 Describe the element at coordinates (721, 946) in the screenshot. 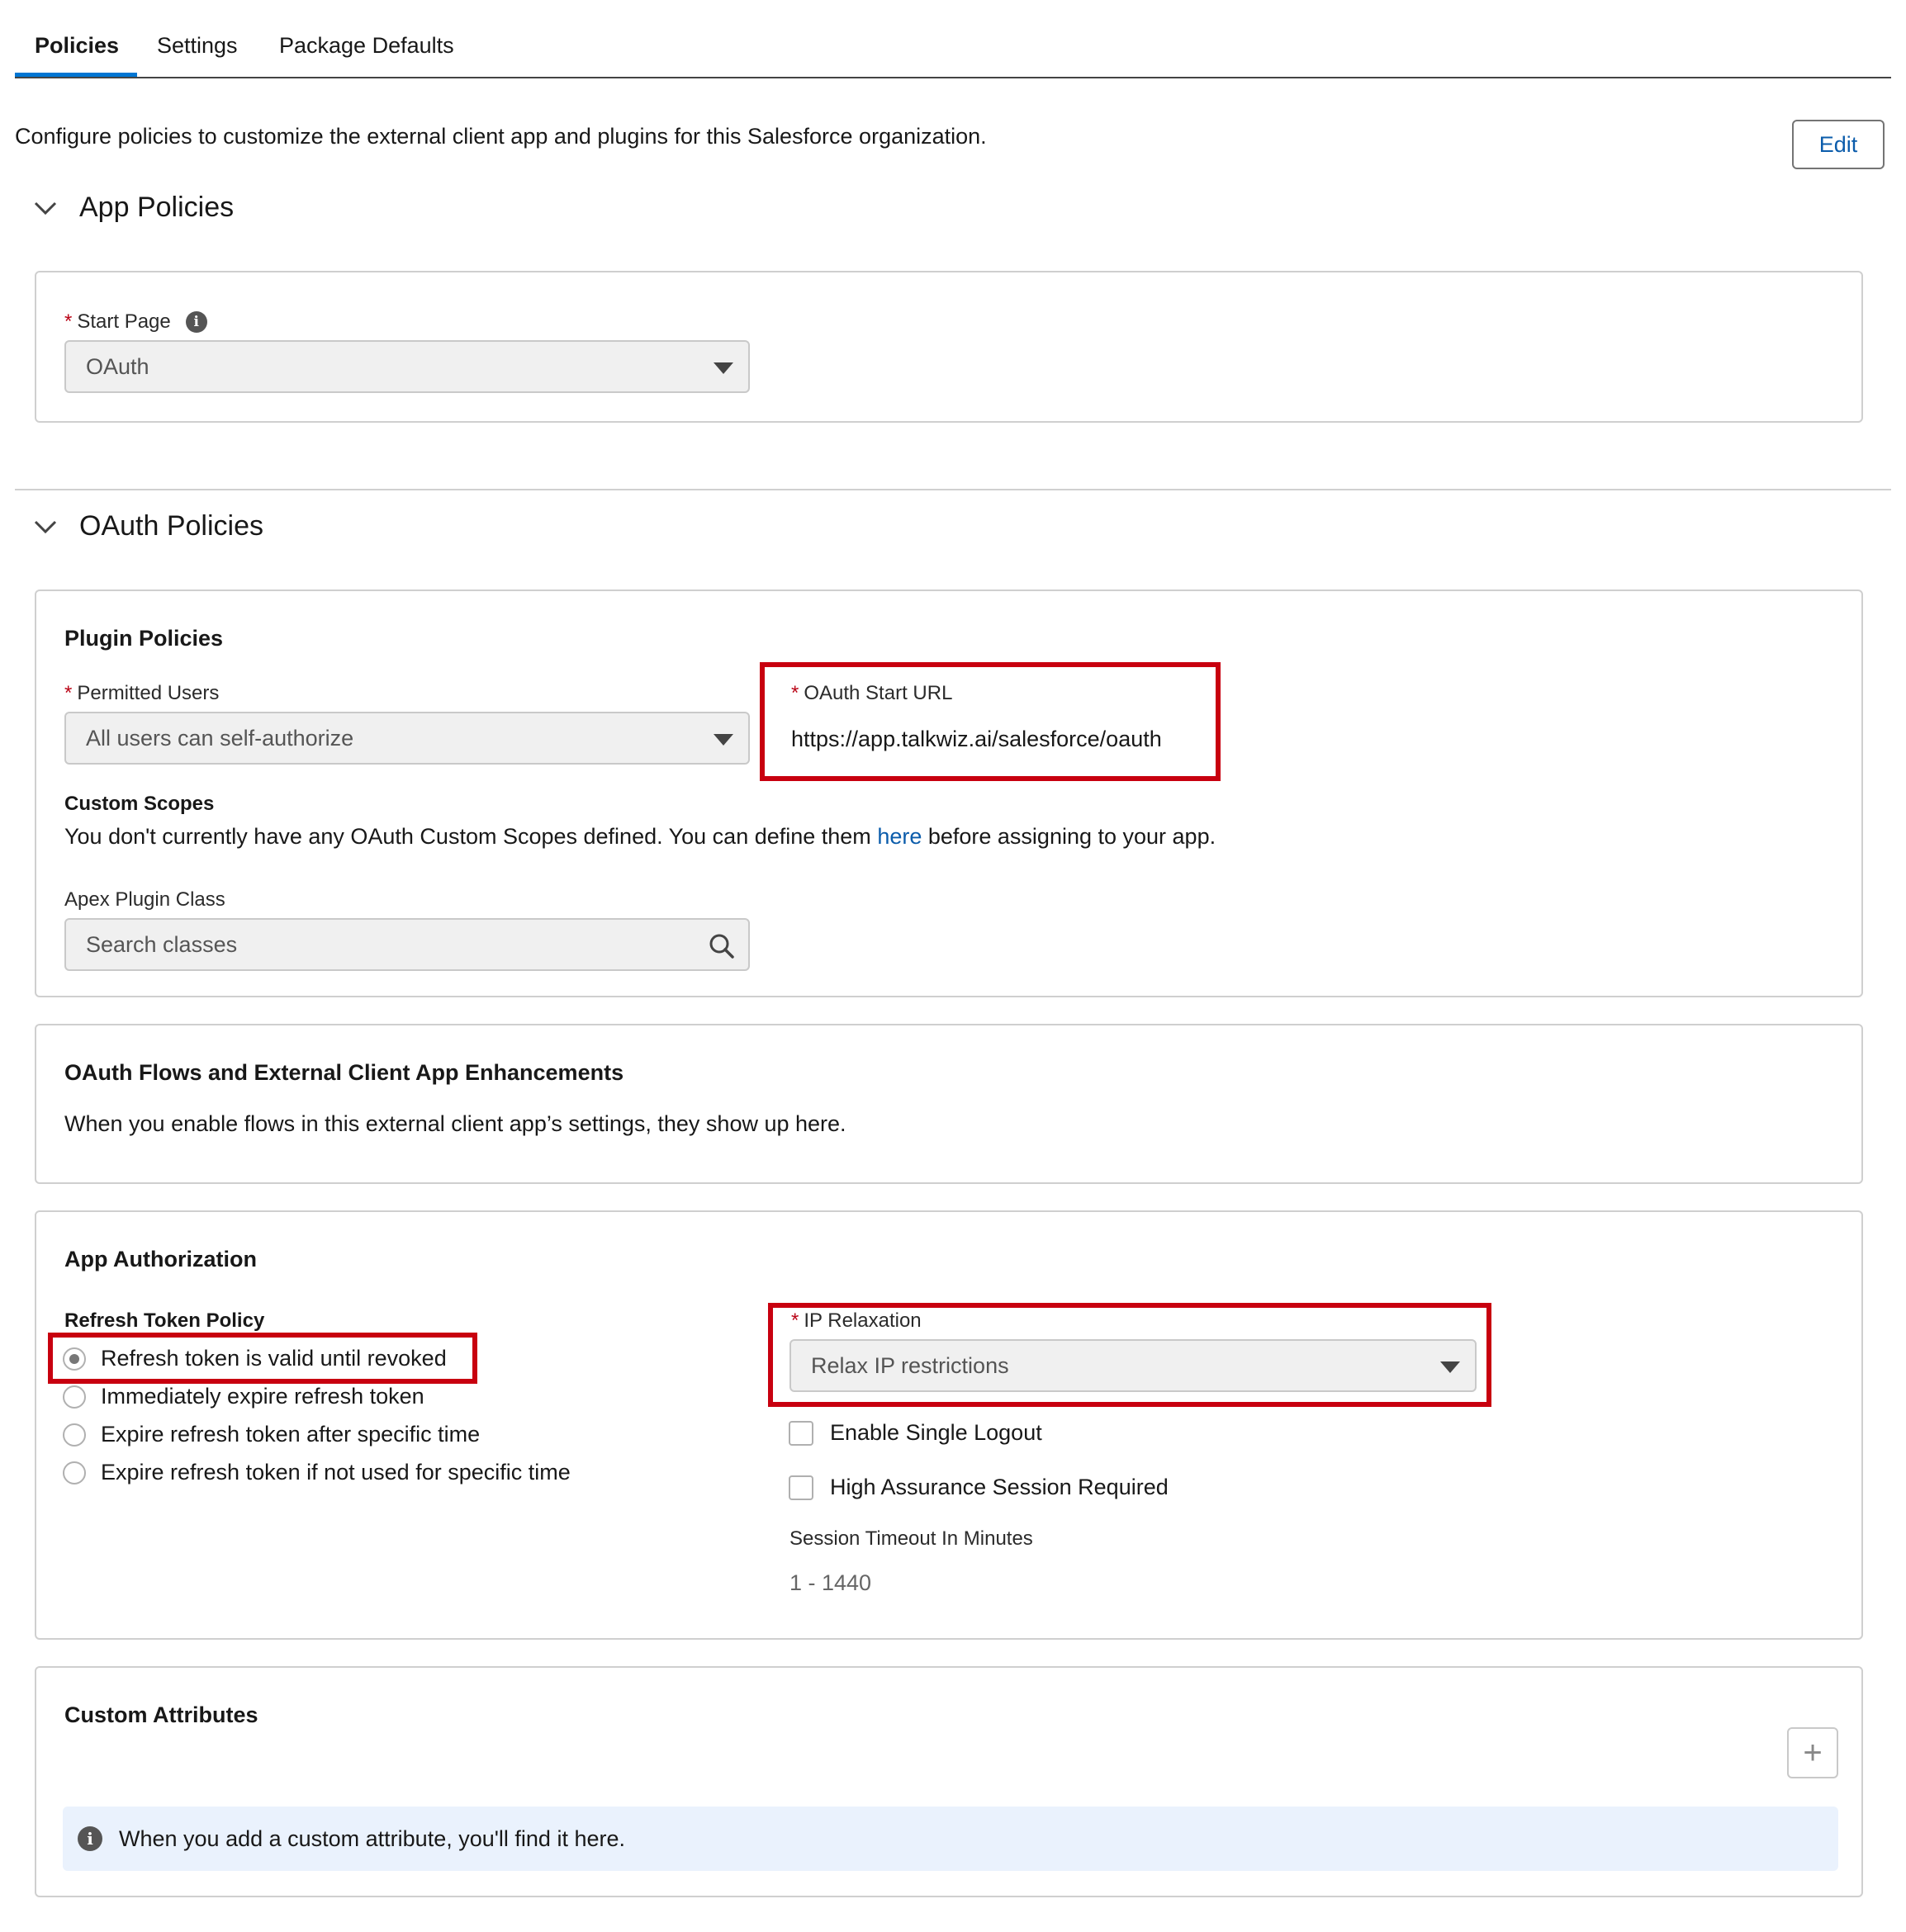

I see `search-icon` at that location.